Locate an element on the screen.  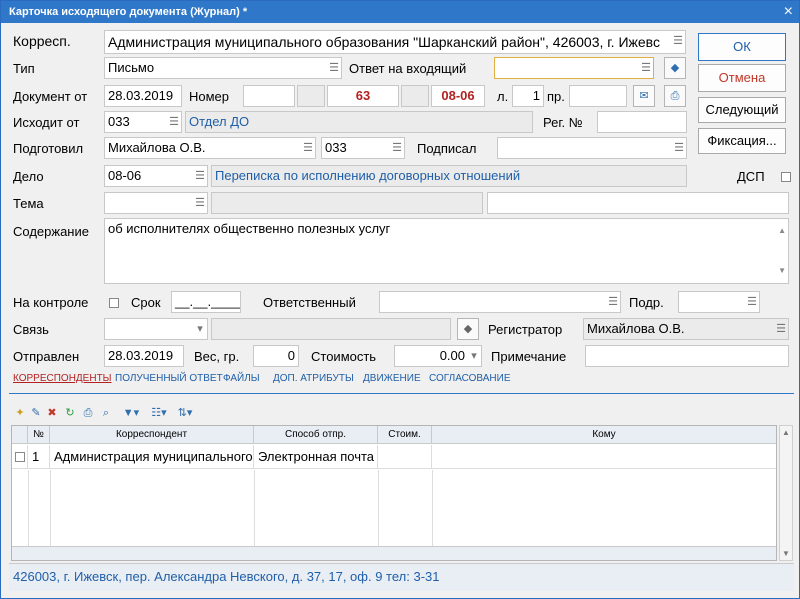
case-code: 08-06 is located at coordinates (125, 175).